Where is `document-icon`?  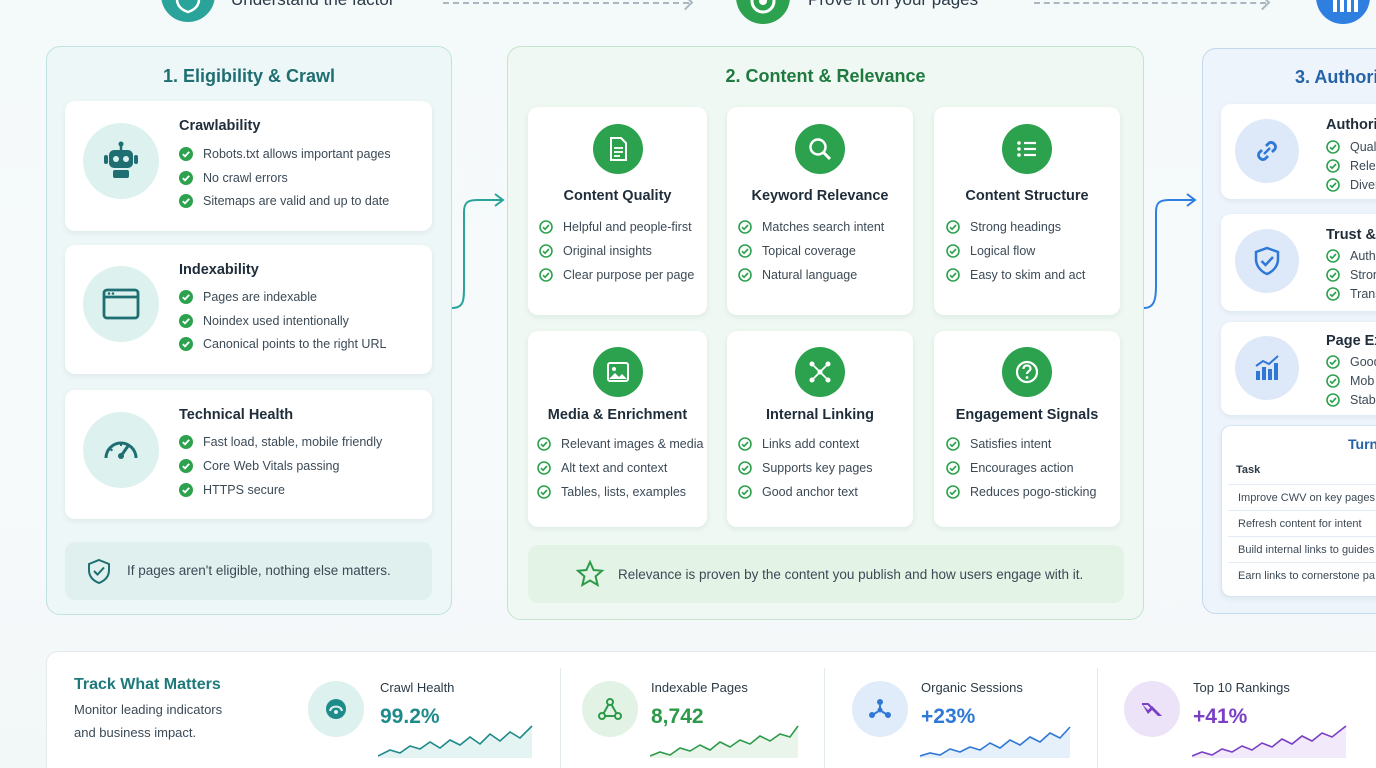 document-icon is located at coordinates (617, 149).